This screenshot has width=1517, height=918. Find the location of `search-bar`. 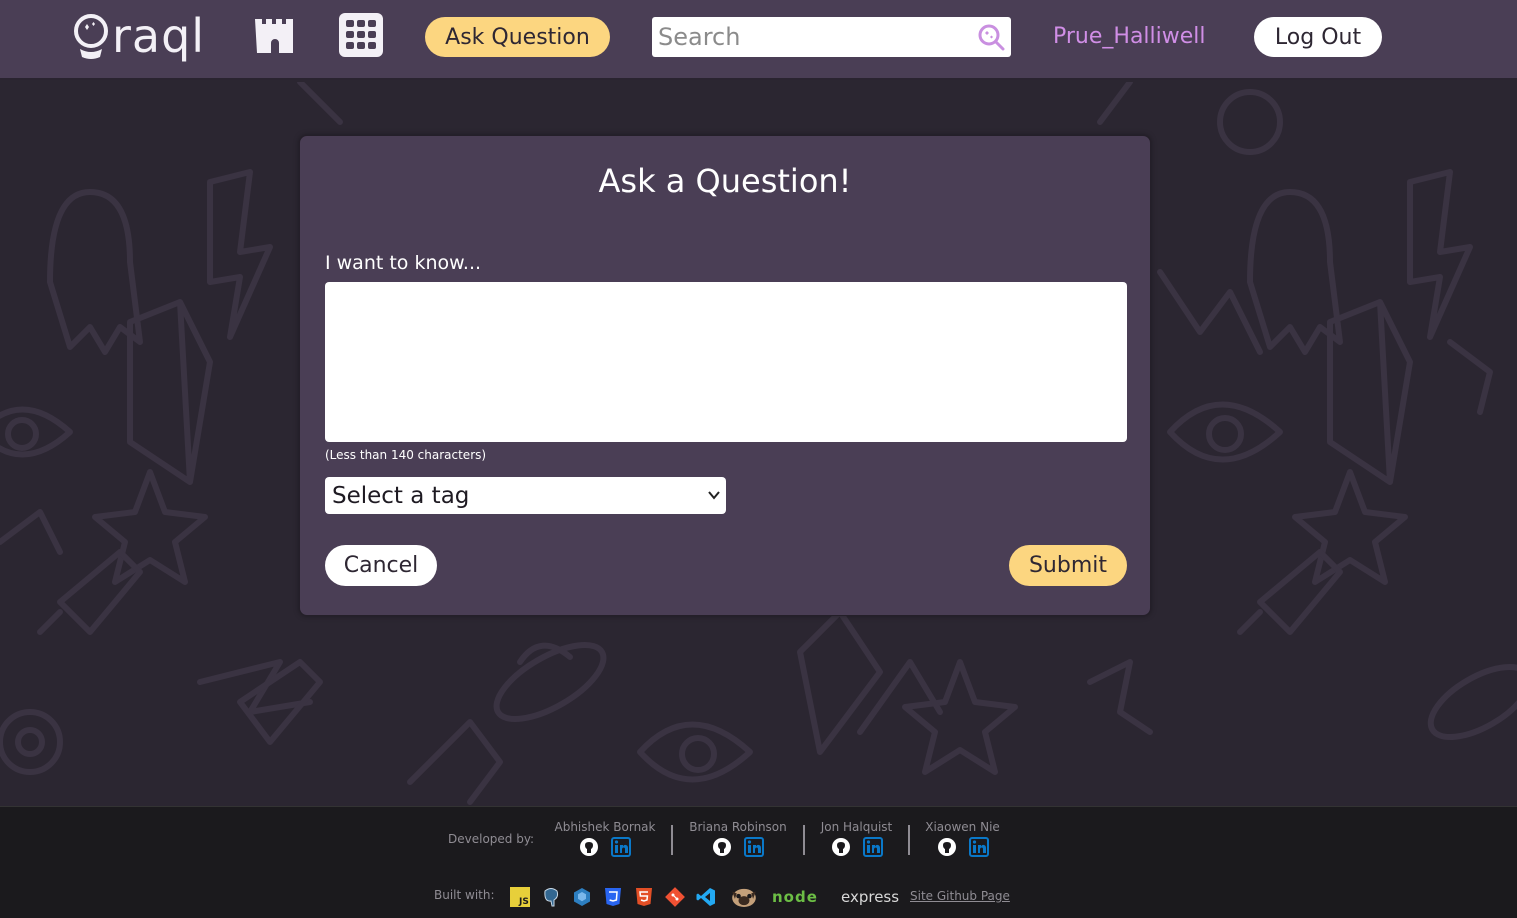

search-bar is located at coordinates (831, 37).